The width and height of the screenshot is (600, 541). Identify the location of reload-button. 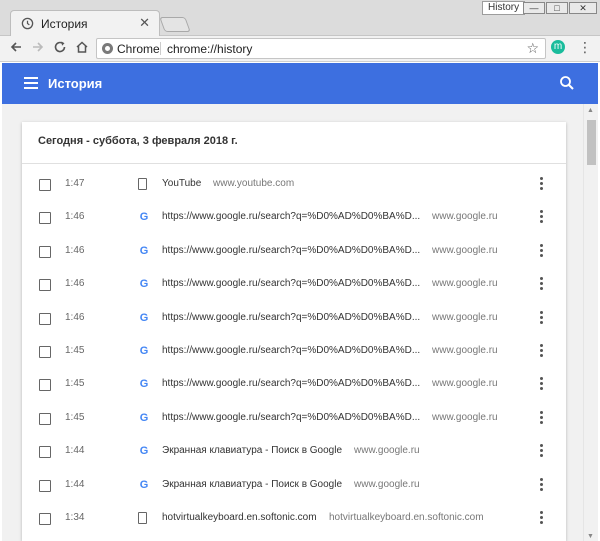
(60, 48).